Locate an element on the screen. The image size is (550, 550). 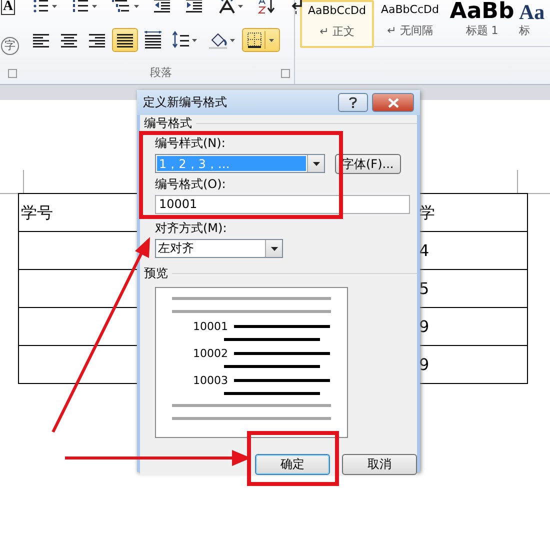
help-icon is located at coordinates (353, 102).